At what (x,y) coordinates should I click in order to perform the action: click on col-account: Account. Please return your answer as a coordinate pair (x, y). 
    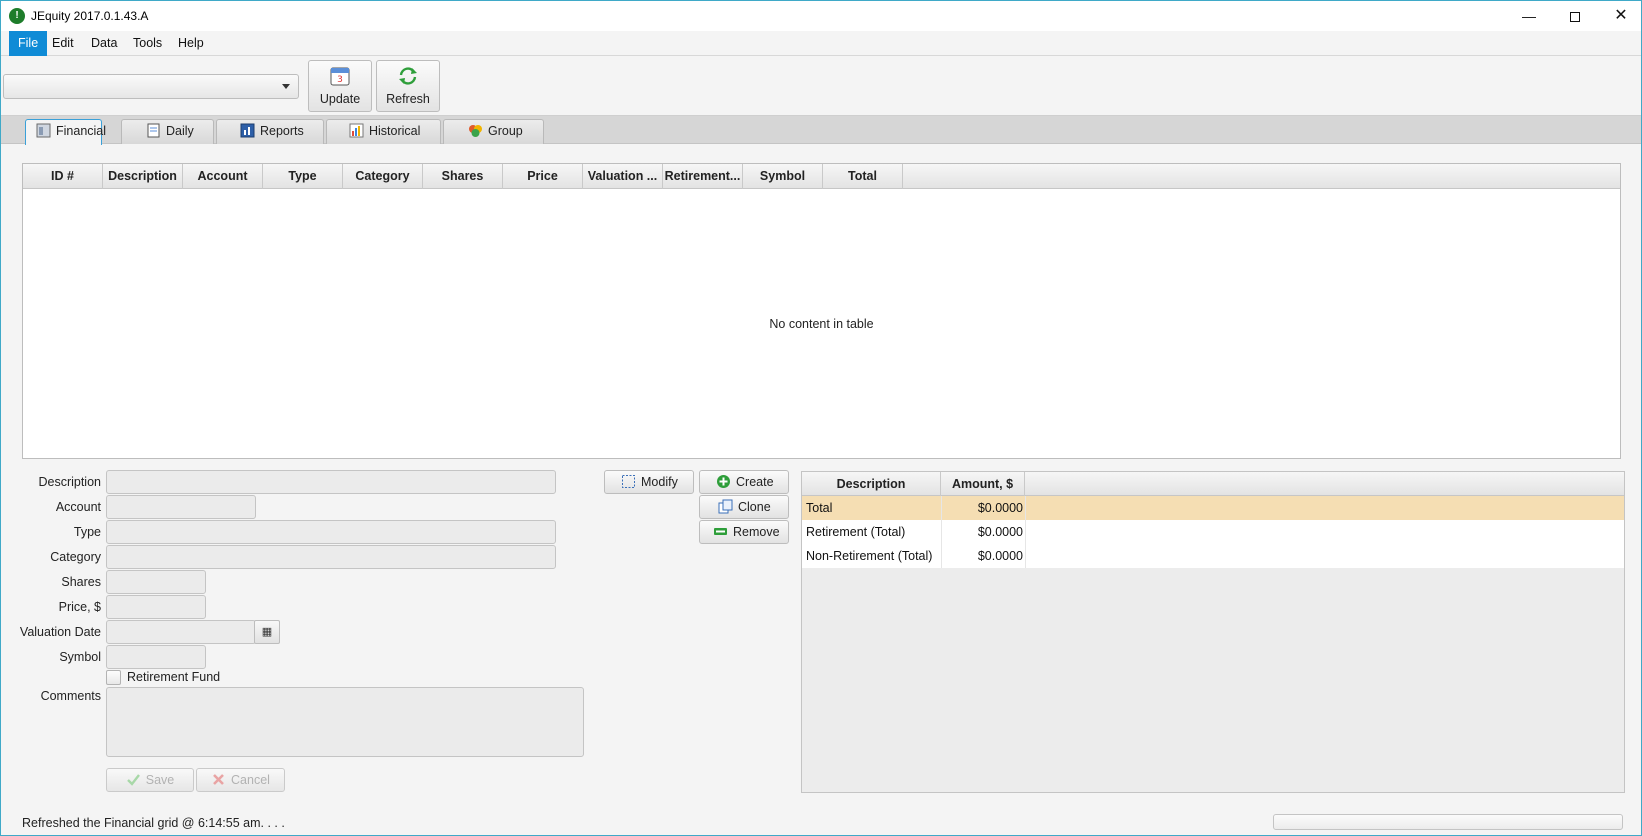
    Looking at the image, I should click on (223, 176).